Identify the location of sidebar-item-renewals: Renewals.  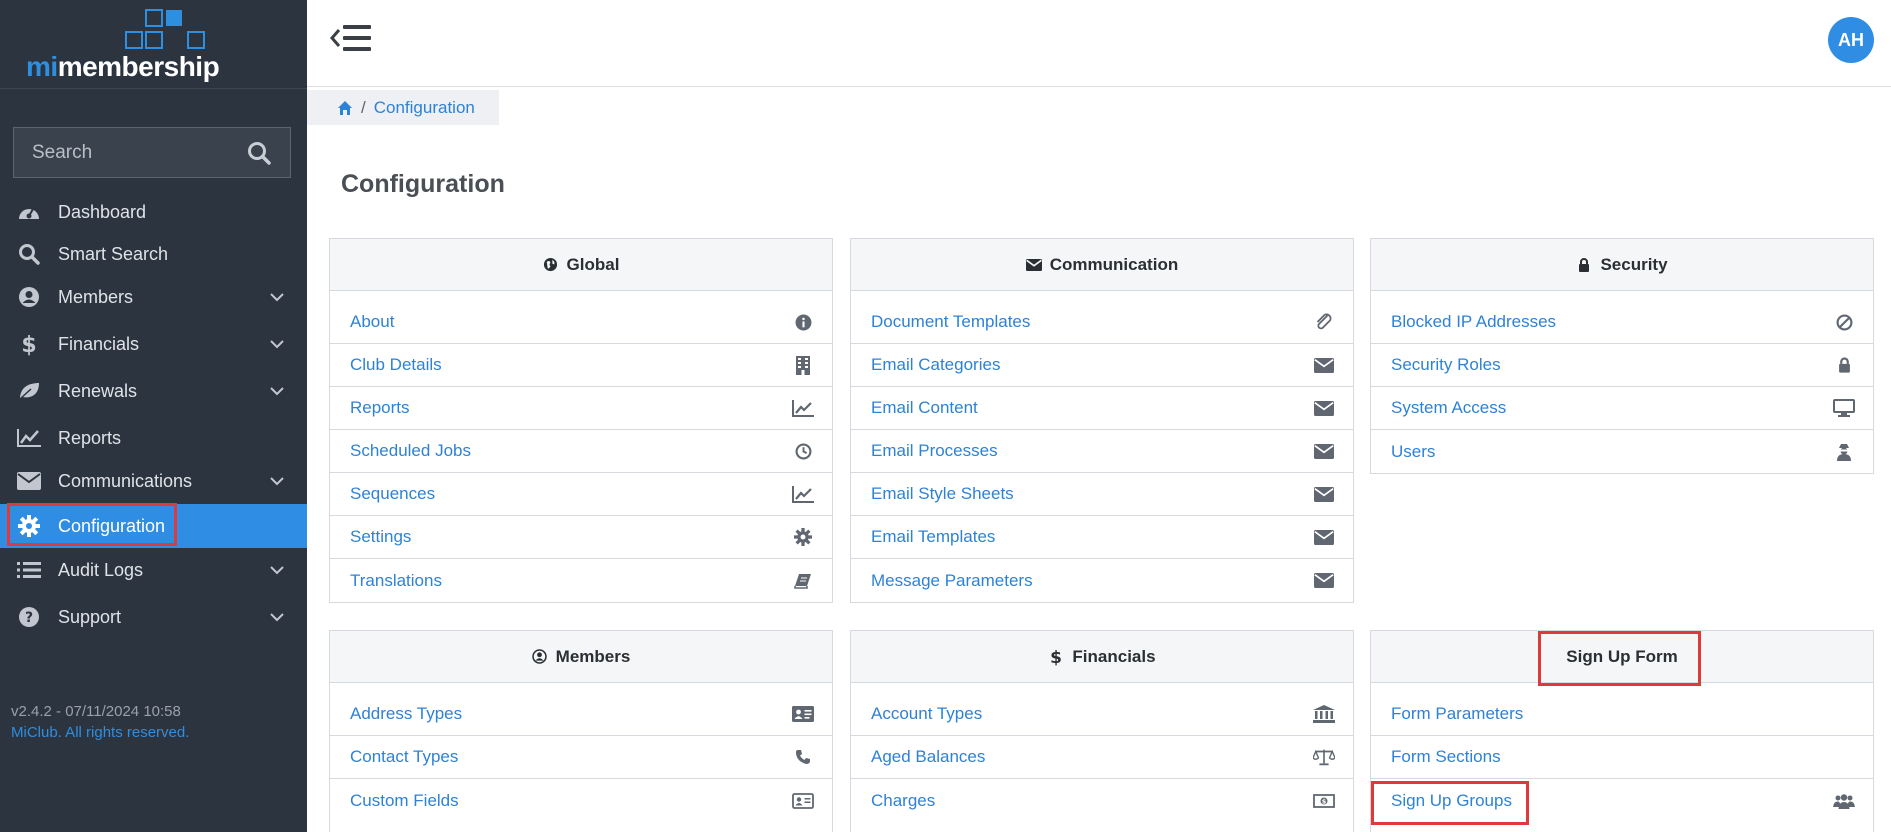
(153, 391).